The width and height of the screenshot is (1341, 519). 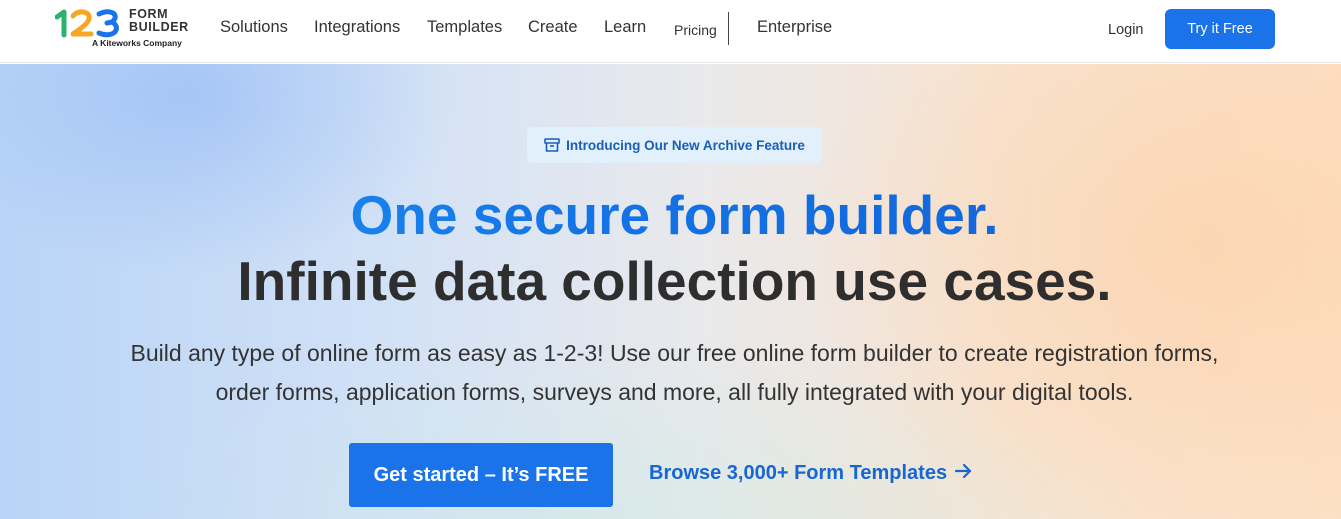 I want to click on hero-title-line2: Infinite data collection use cases., so click(x=674, y=281).